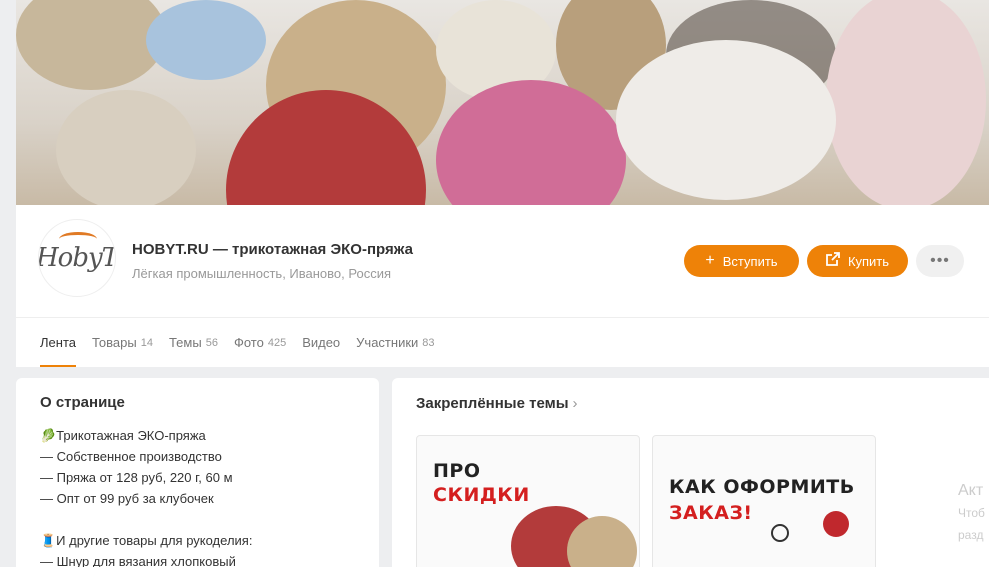  I want to click on side-widget-text: Чтоб, so click(971, 513).